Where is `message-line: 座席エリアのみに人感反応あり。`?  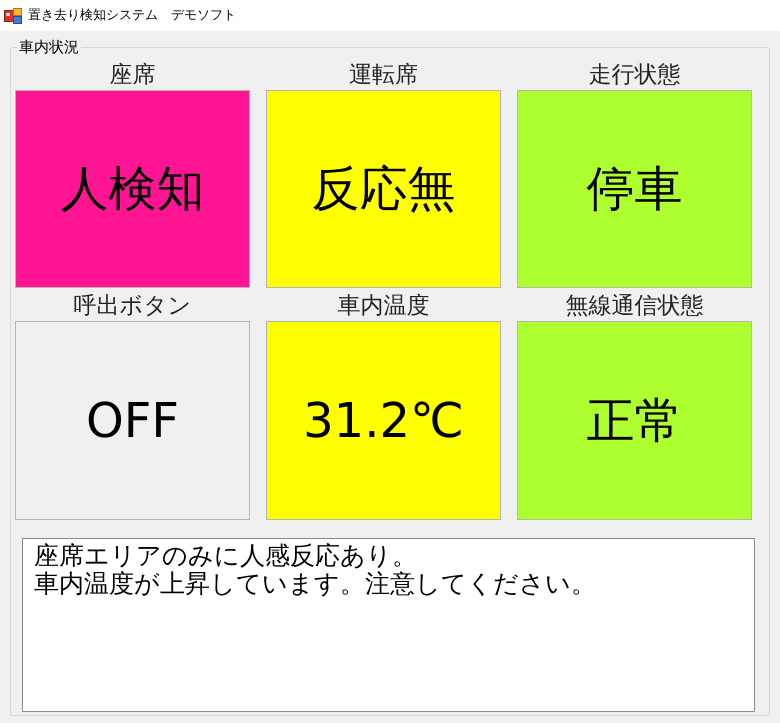 message-line: 座席エリアのみに人感反応あり。 is located at coordinates (225, 556).